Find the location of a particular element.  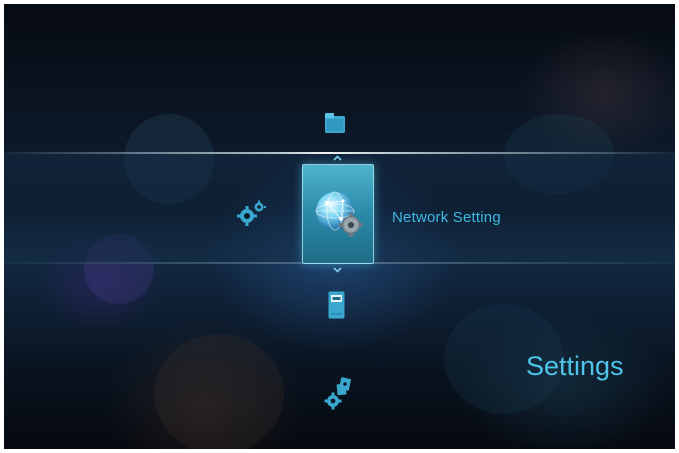

wd-drive-icon is located at coordinates (336, 305).